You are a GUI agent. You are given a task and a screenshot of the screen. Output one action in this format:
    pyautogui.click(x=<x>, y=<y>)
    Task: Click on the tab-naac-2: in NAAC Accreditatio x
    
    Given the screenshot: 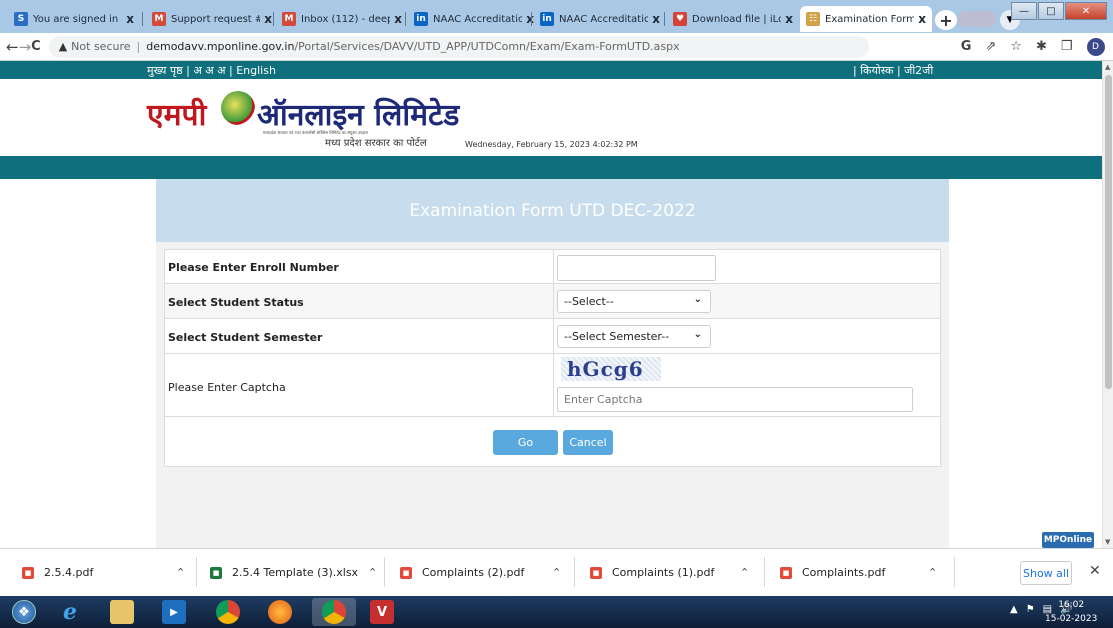 What is the action you would take?
    pyautogui.click(x=600, y=19)
    